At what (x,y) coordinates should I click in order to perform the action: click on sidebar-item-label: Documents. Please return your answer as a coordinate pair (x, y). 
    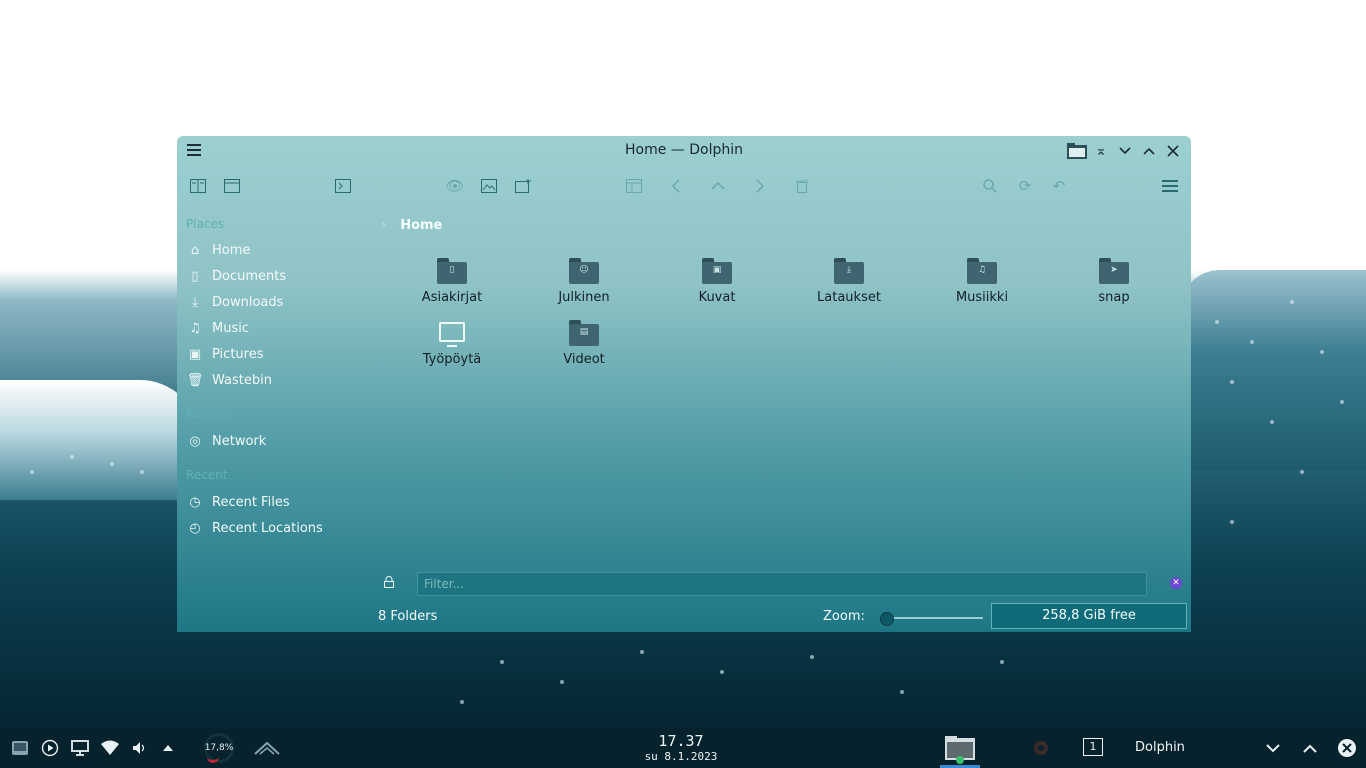
    Looking at the image, I should click on (249, 276).